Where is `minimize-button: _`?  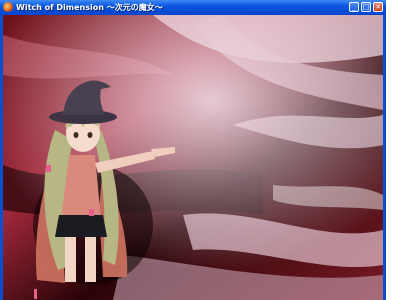
minimize-button: _ is located at coordinates (354, 7).